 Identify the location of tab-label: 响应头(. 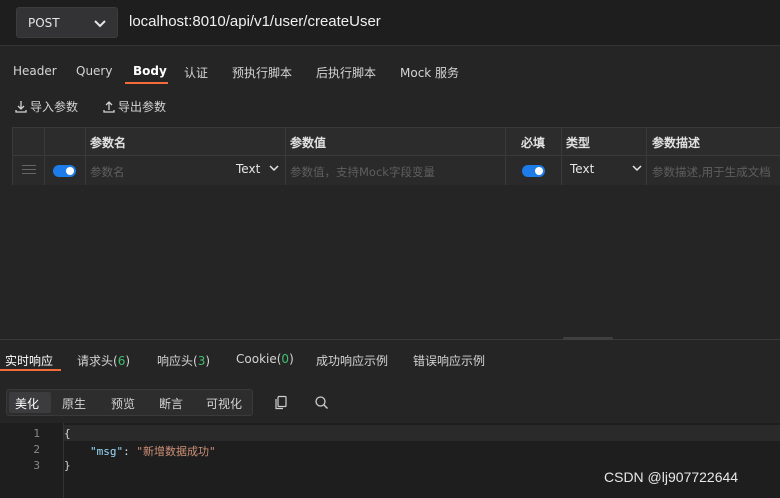
(177, 361).